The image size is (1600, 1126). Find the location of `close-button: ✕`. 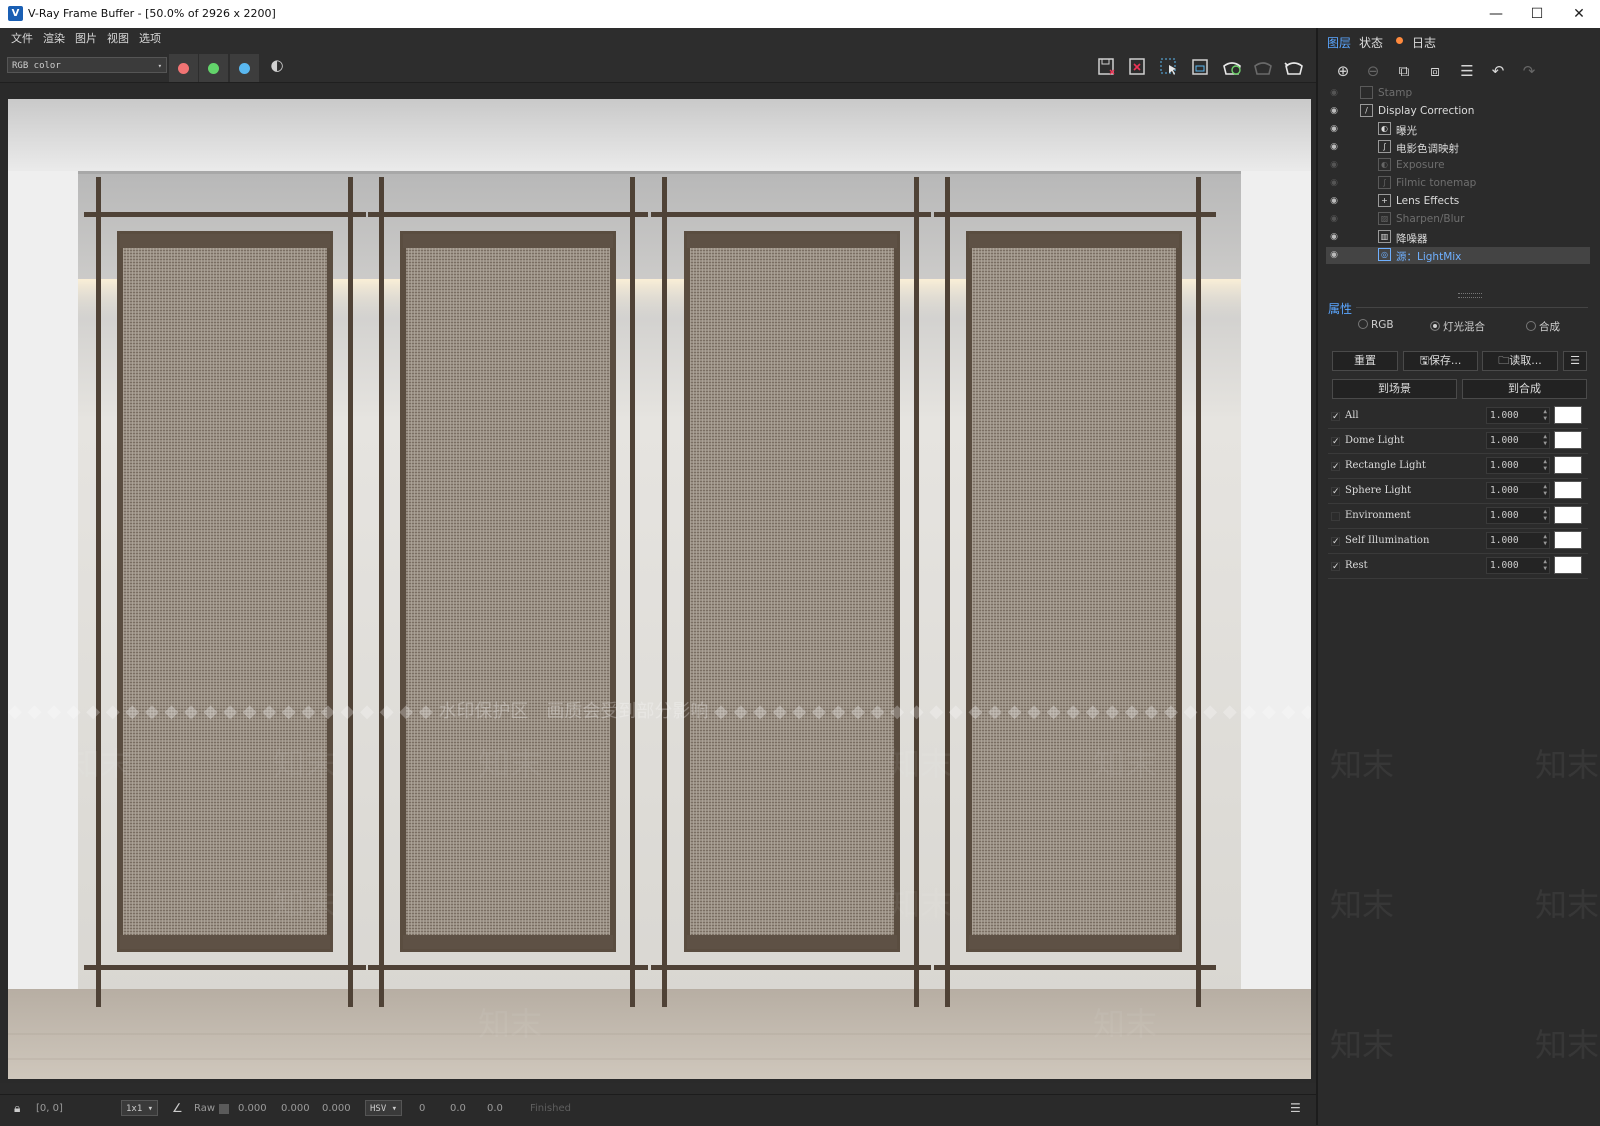

close-button: ✕ is located at coordinates (1578, 14).